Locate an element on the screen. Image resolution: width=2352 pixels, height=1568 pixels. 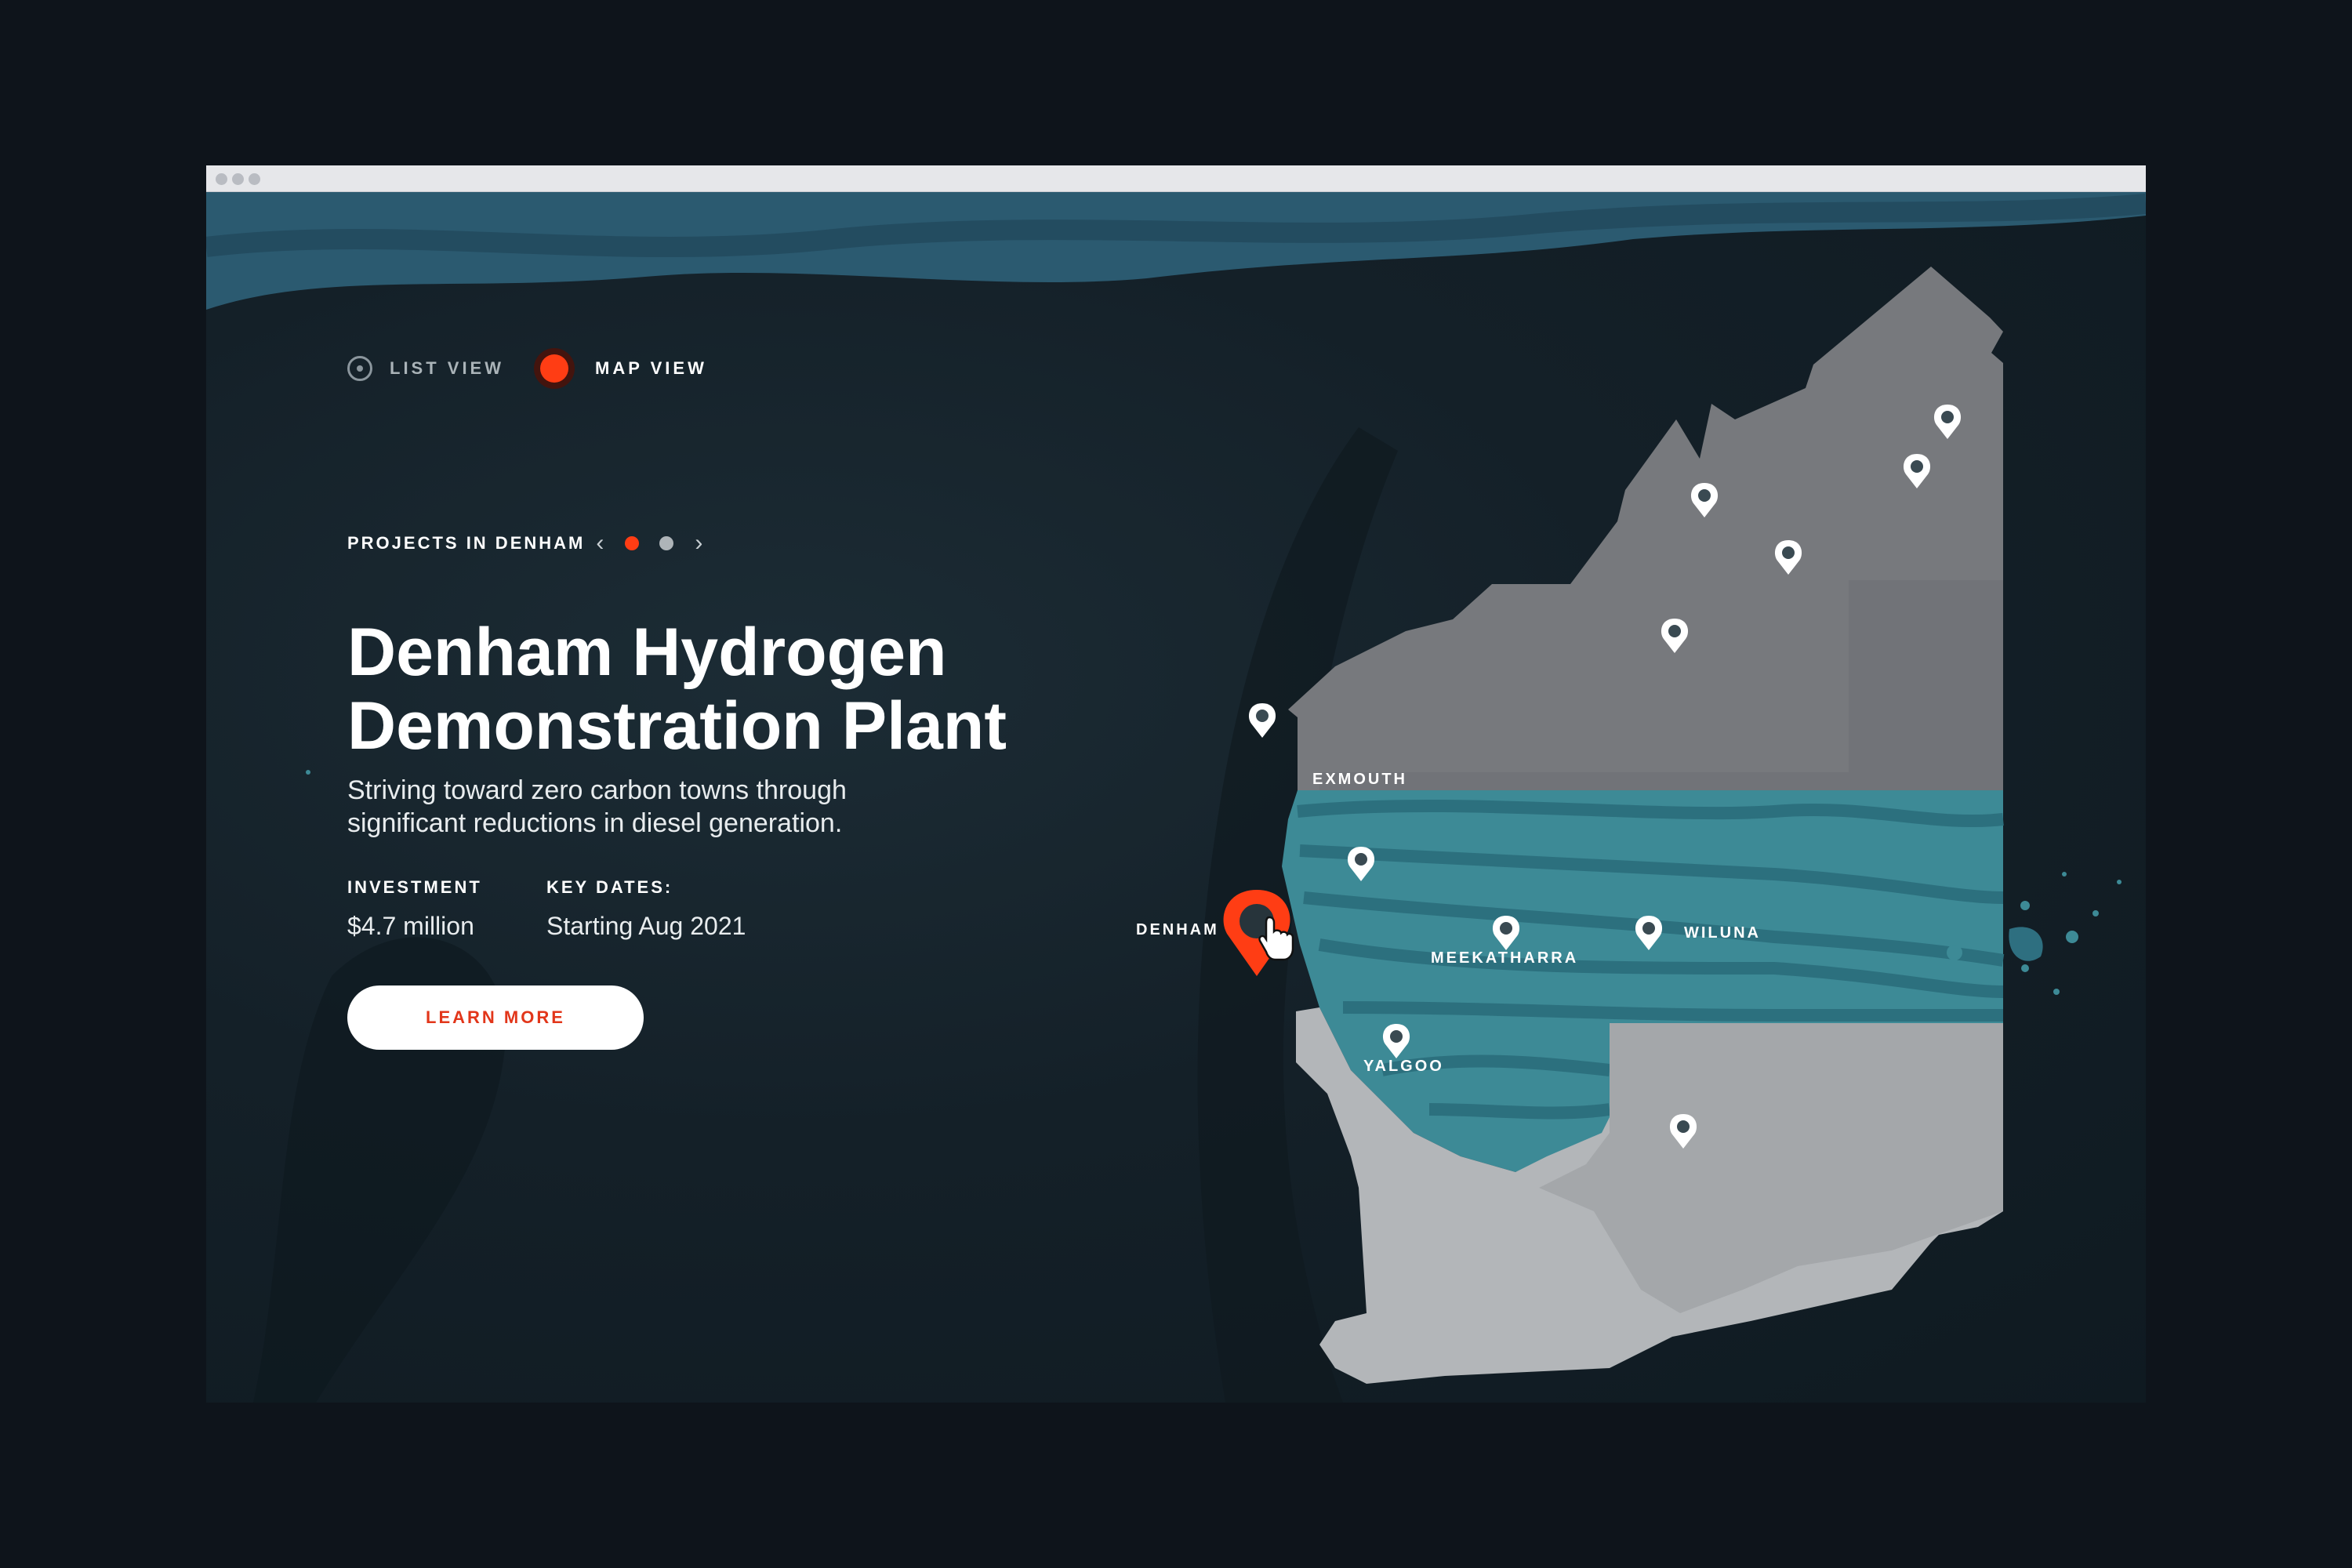
map-label-meekatharra: MEEKATHARRA is located at coordinates (1504, 958).